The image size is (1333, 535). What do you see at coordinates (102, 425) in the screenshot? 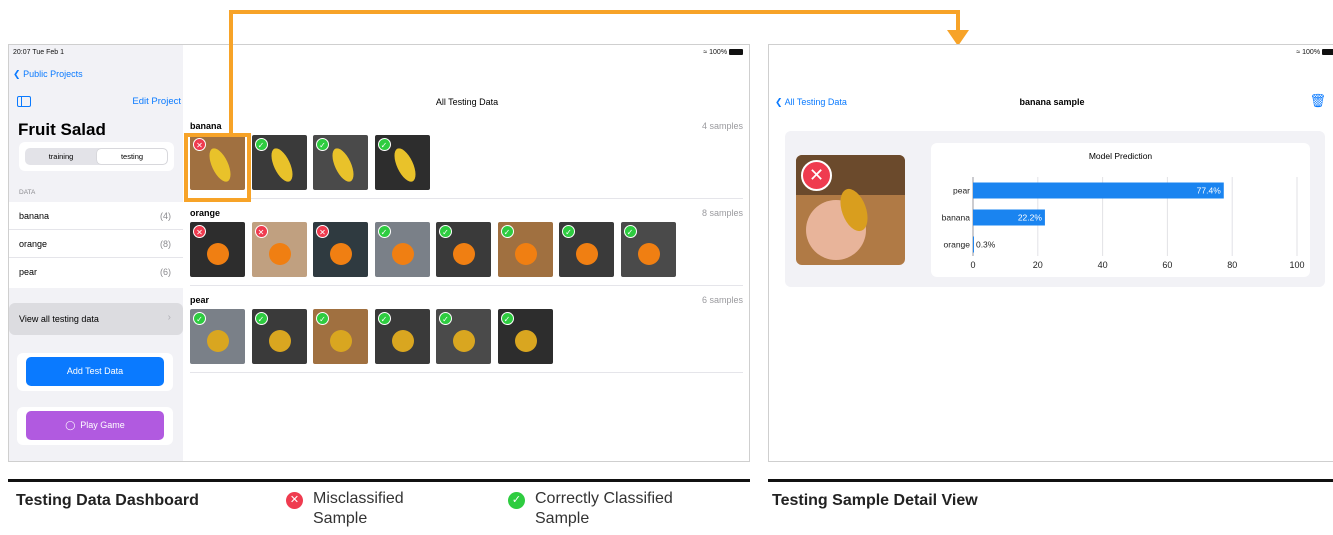
I see `play-game-label: Play Game` at bounding box center [102, 425].